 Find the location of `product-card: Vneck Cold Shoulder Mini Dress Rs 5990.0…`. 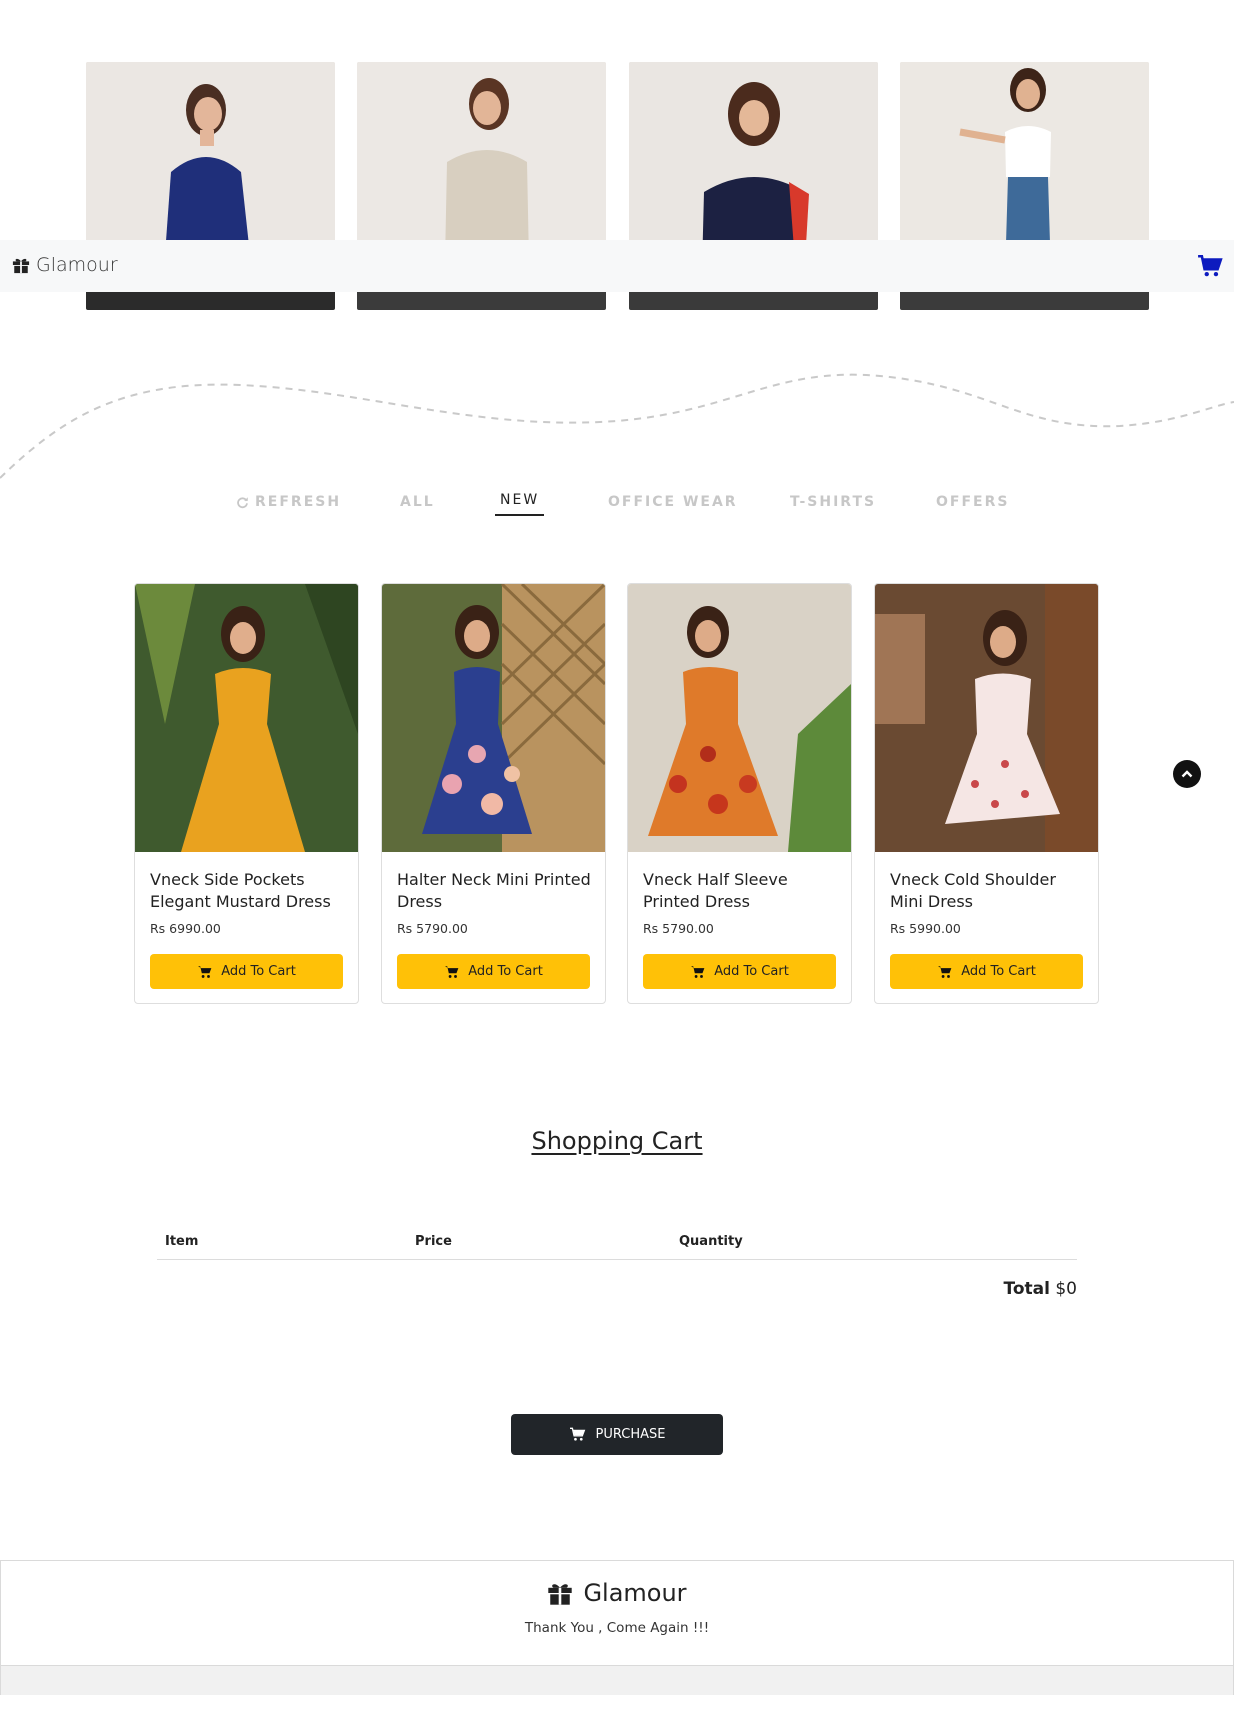

product-card: Vneck Cold Shoulder Mini Dress Rs 5990.0… is located at coordinates (986, 793).